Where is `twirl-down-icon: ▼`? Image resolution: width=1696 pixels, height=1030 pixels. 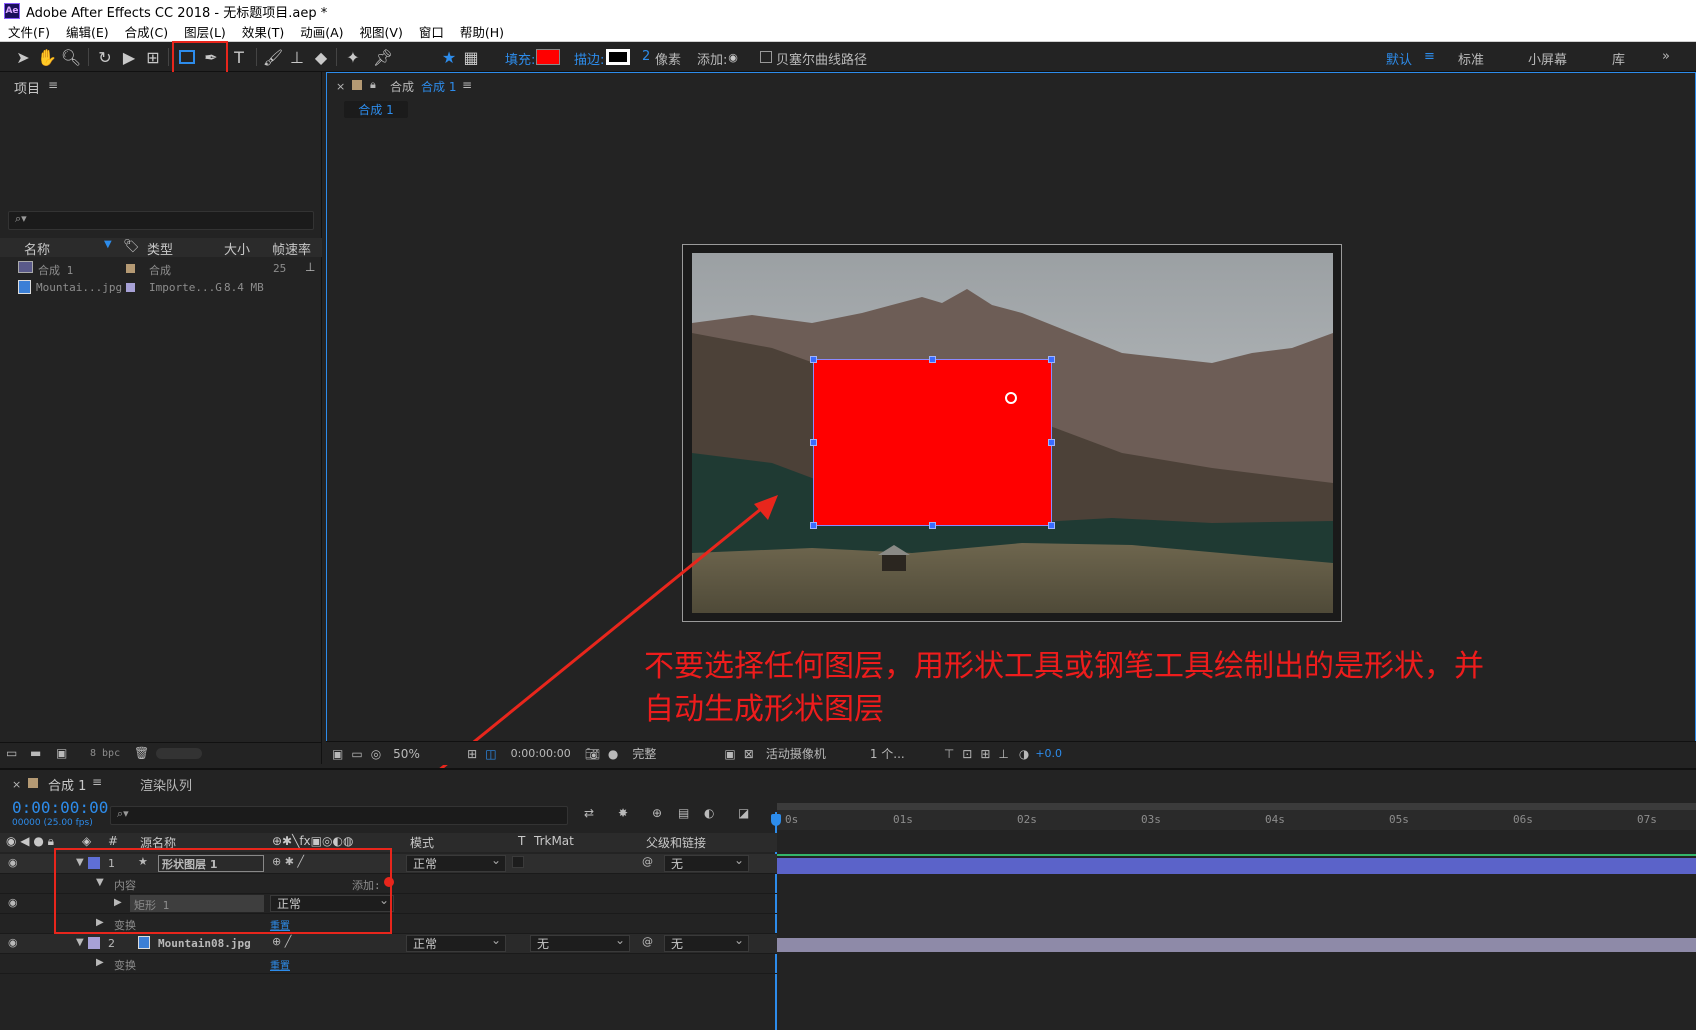 twirl-down-icon: ▼ is located at coordinates (80, 942).